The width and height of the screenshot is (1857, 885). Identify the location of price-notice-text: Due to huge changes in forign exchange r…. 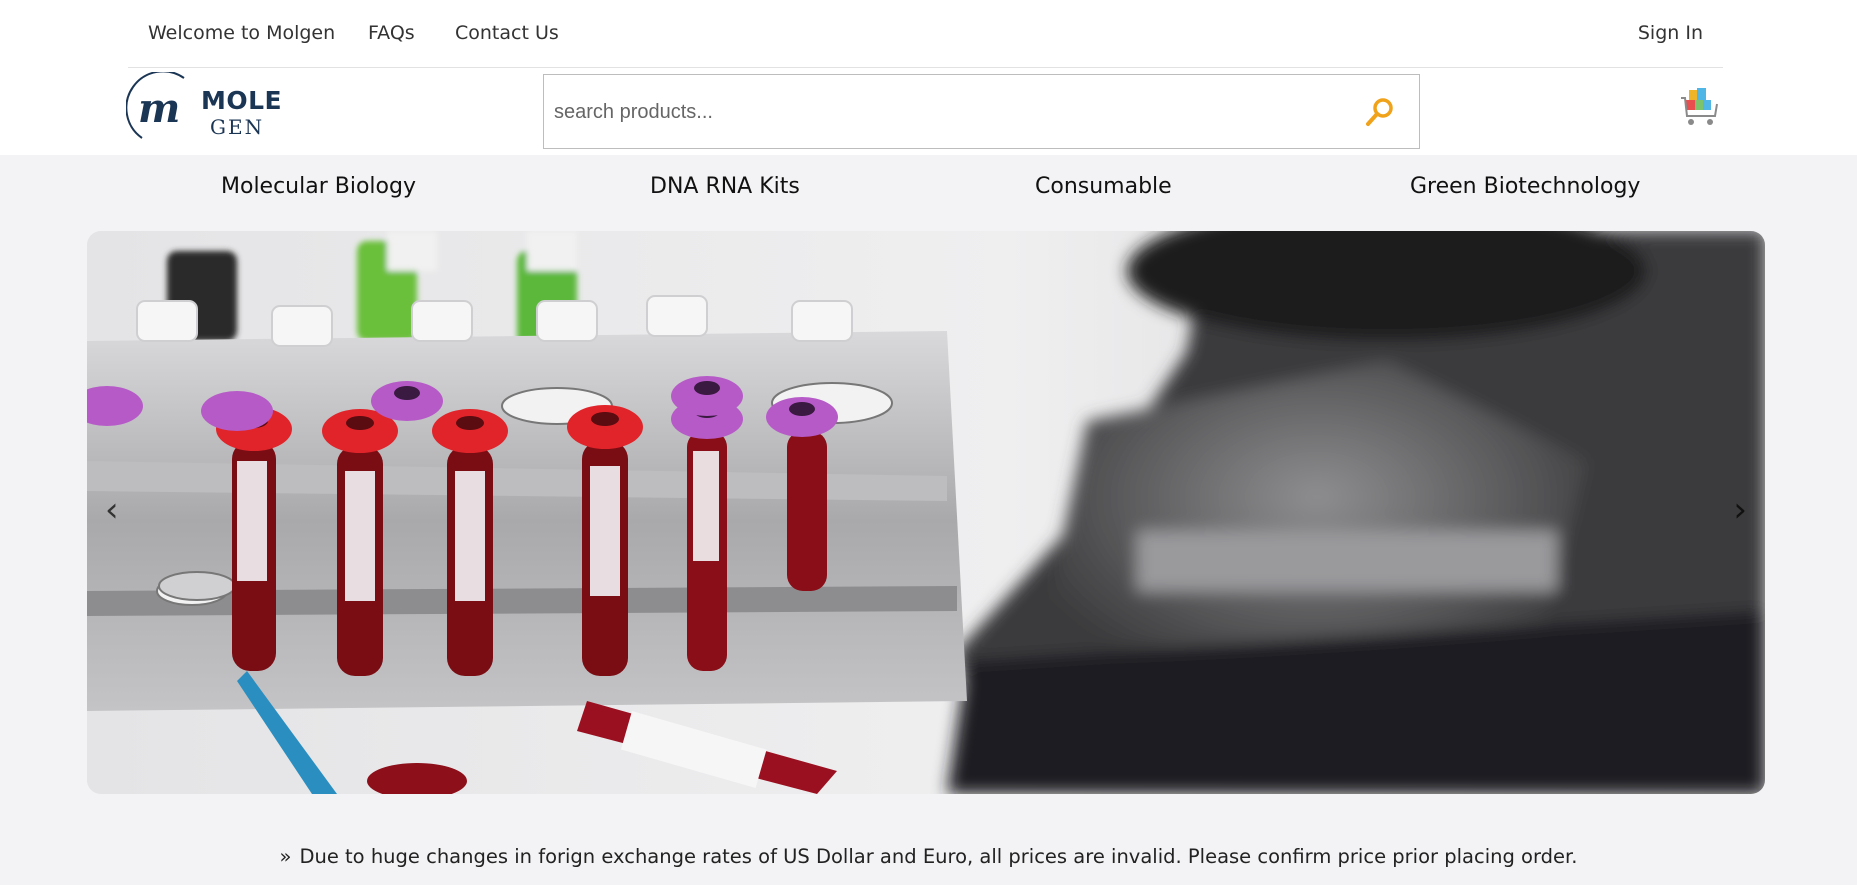
(938, 856).